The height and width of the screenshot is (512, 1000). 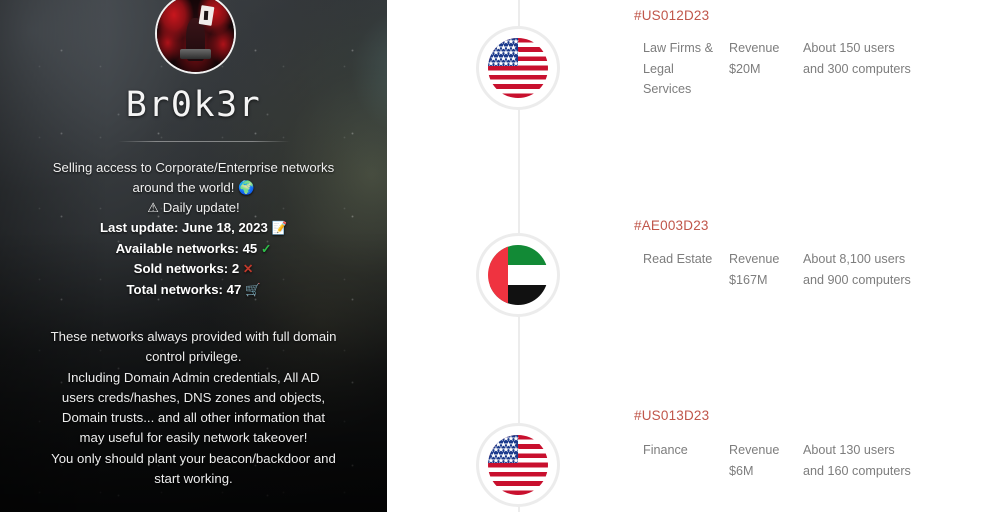 I want to click on edit-icon: 📝, so click(x=279, y=228).